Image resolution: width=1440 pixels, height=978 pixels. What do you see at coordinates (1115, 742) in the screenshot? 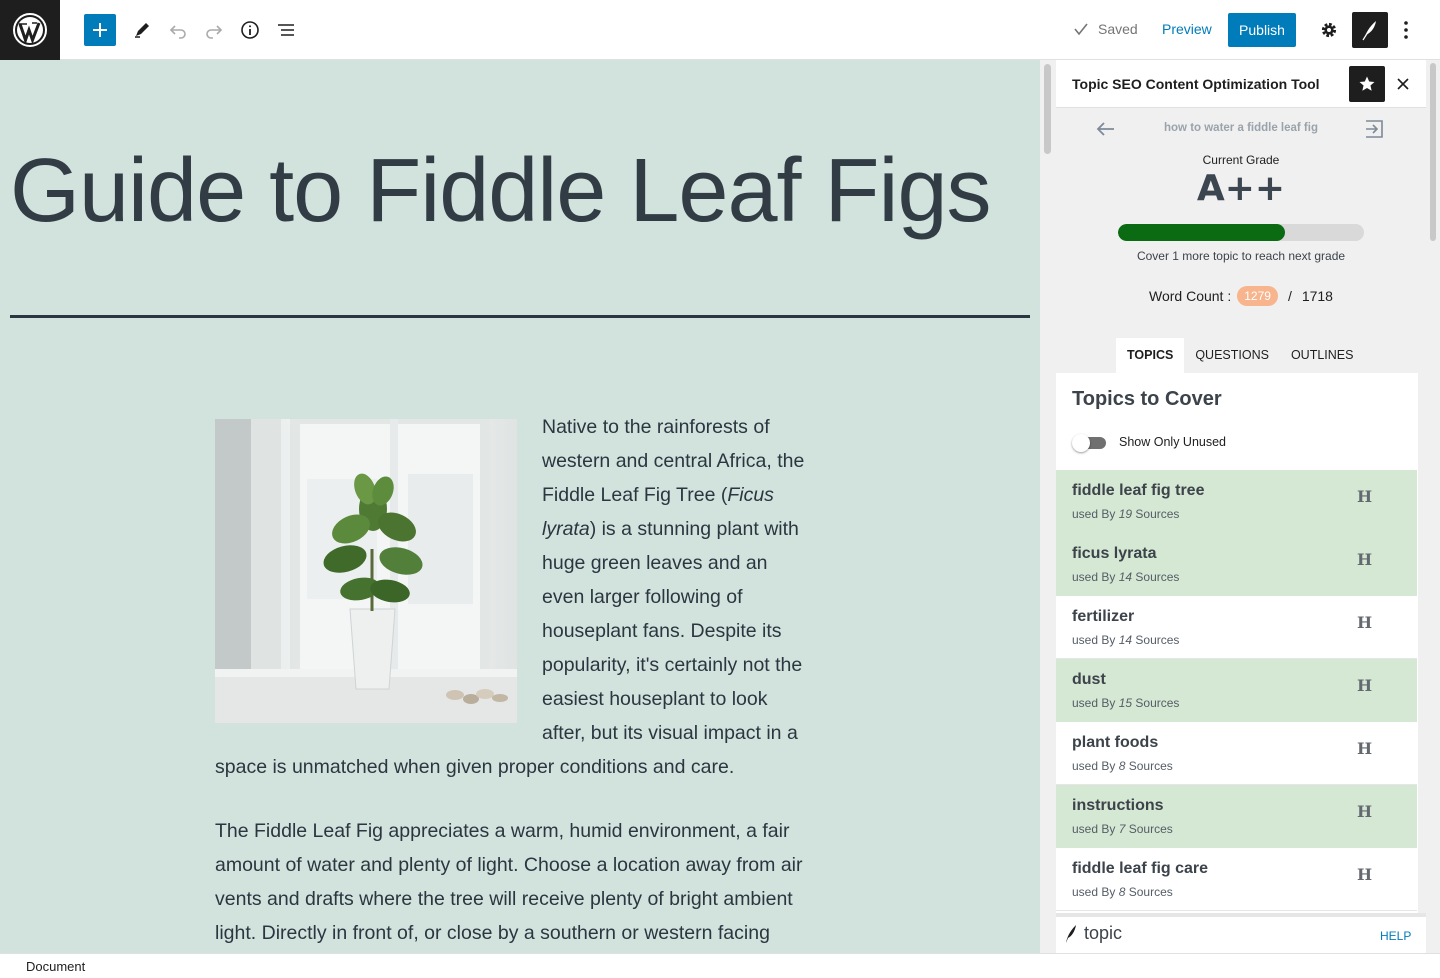
I see `topic-name: plant foods` at bounding box center [1115, 742].